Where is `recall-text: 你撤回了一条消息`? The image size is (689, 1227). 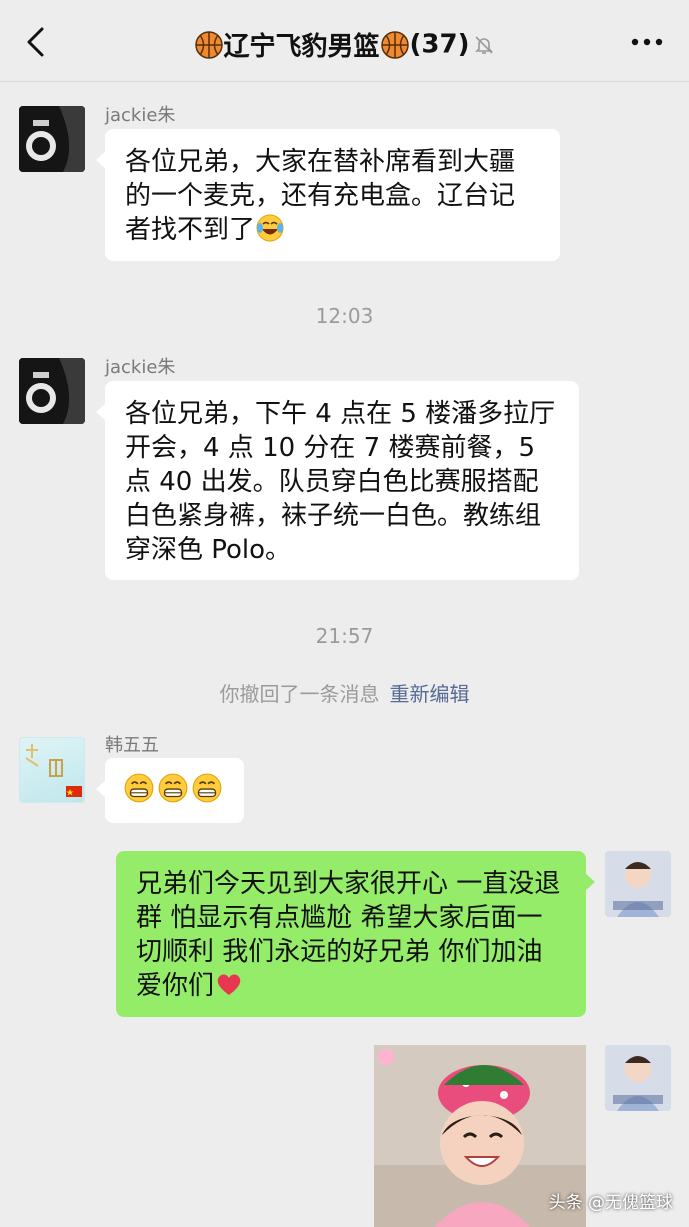 recall-text: 你撤回了一条消息 is located at coordinates (299, 694).